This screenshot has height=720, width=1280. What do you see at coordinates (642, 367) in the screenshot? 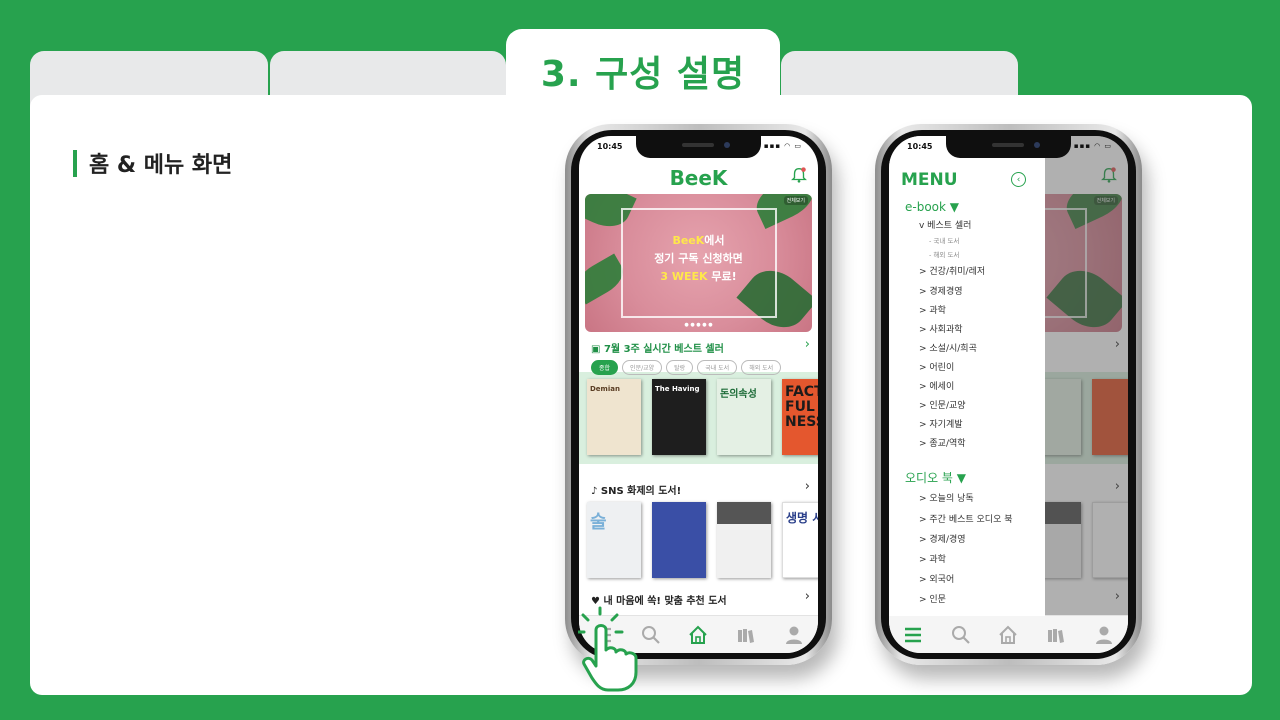
I see `chip-humanities: 인문/교양` at bounding box center [642, 367].